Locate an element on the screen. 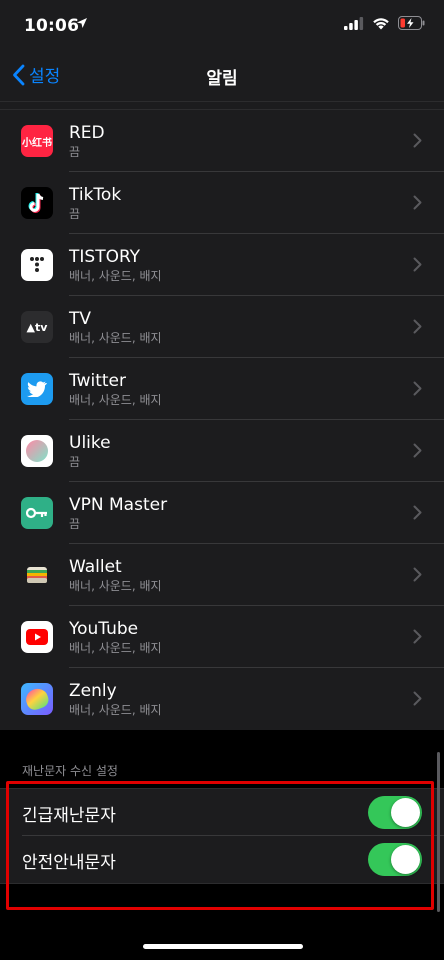 The image size is (444, 960). app-name: Twitter is located at coordinates (97, 381).